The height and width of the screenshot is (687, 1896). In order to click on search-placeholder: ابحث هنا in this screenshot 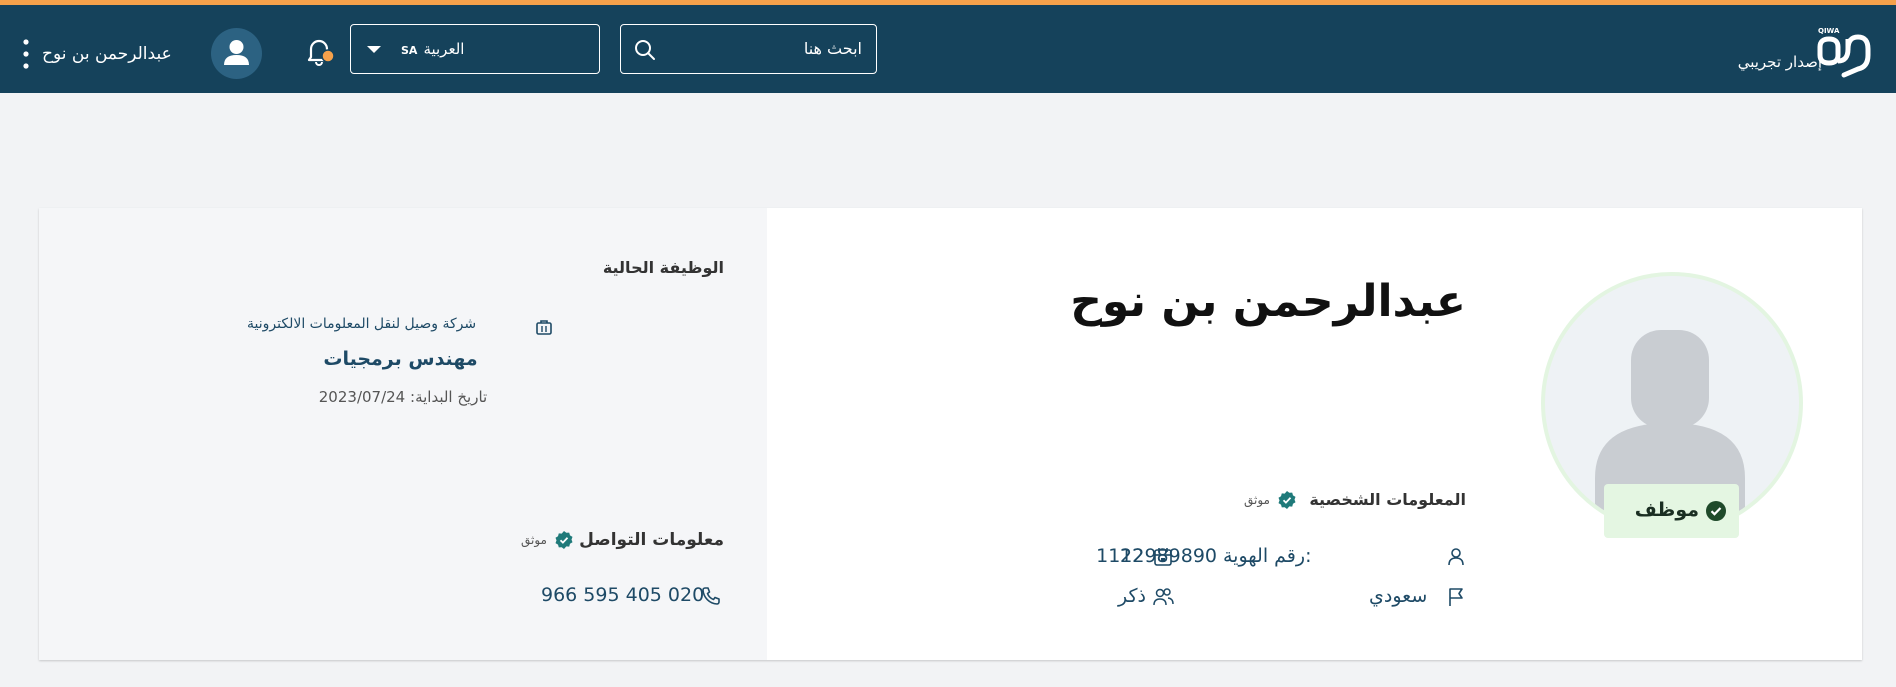, I will do `click(832, 48)`.